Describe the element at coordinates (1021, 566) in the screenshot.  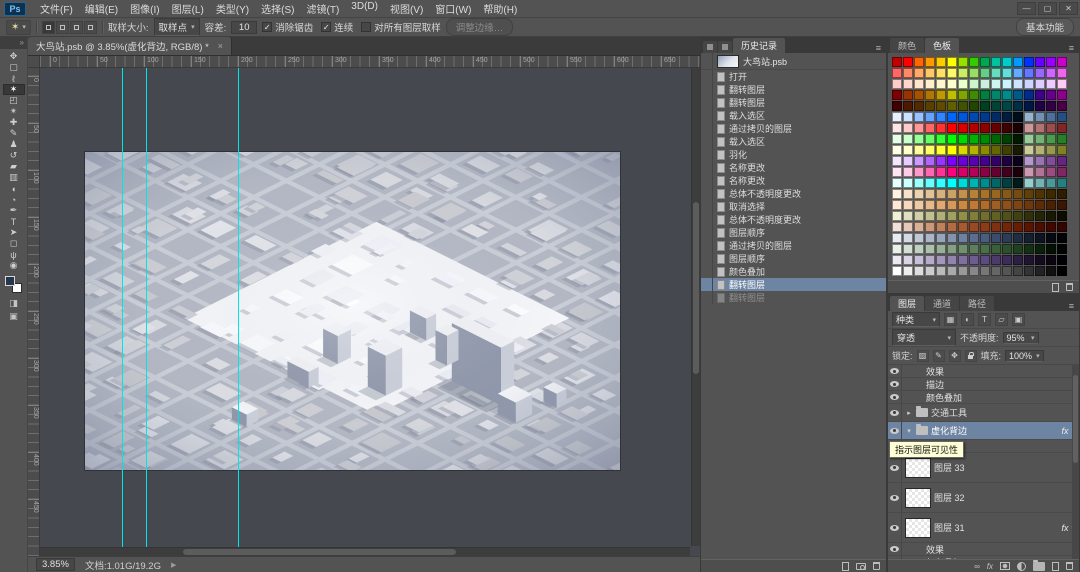
I see `new-adjustment-layer-icon` at that location.